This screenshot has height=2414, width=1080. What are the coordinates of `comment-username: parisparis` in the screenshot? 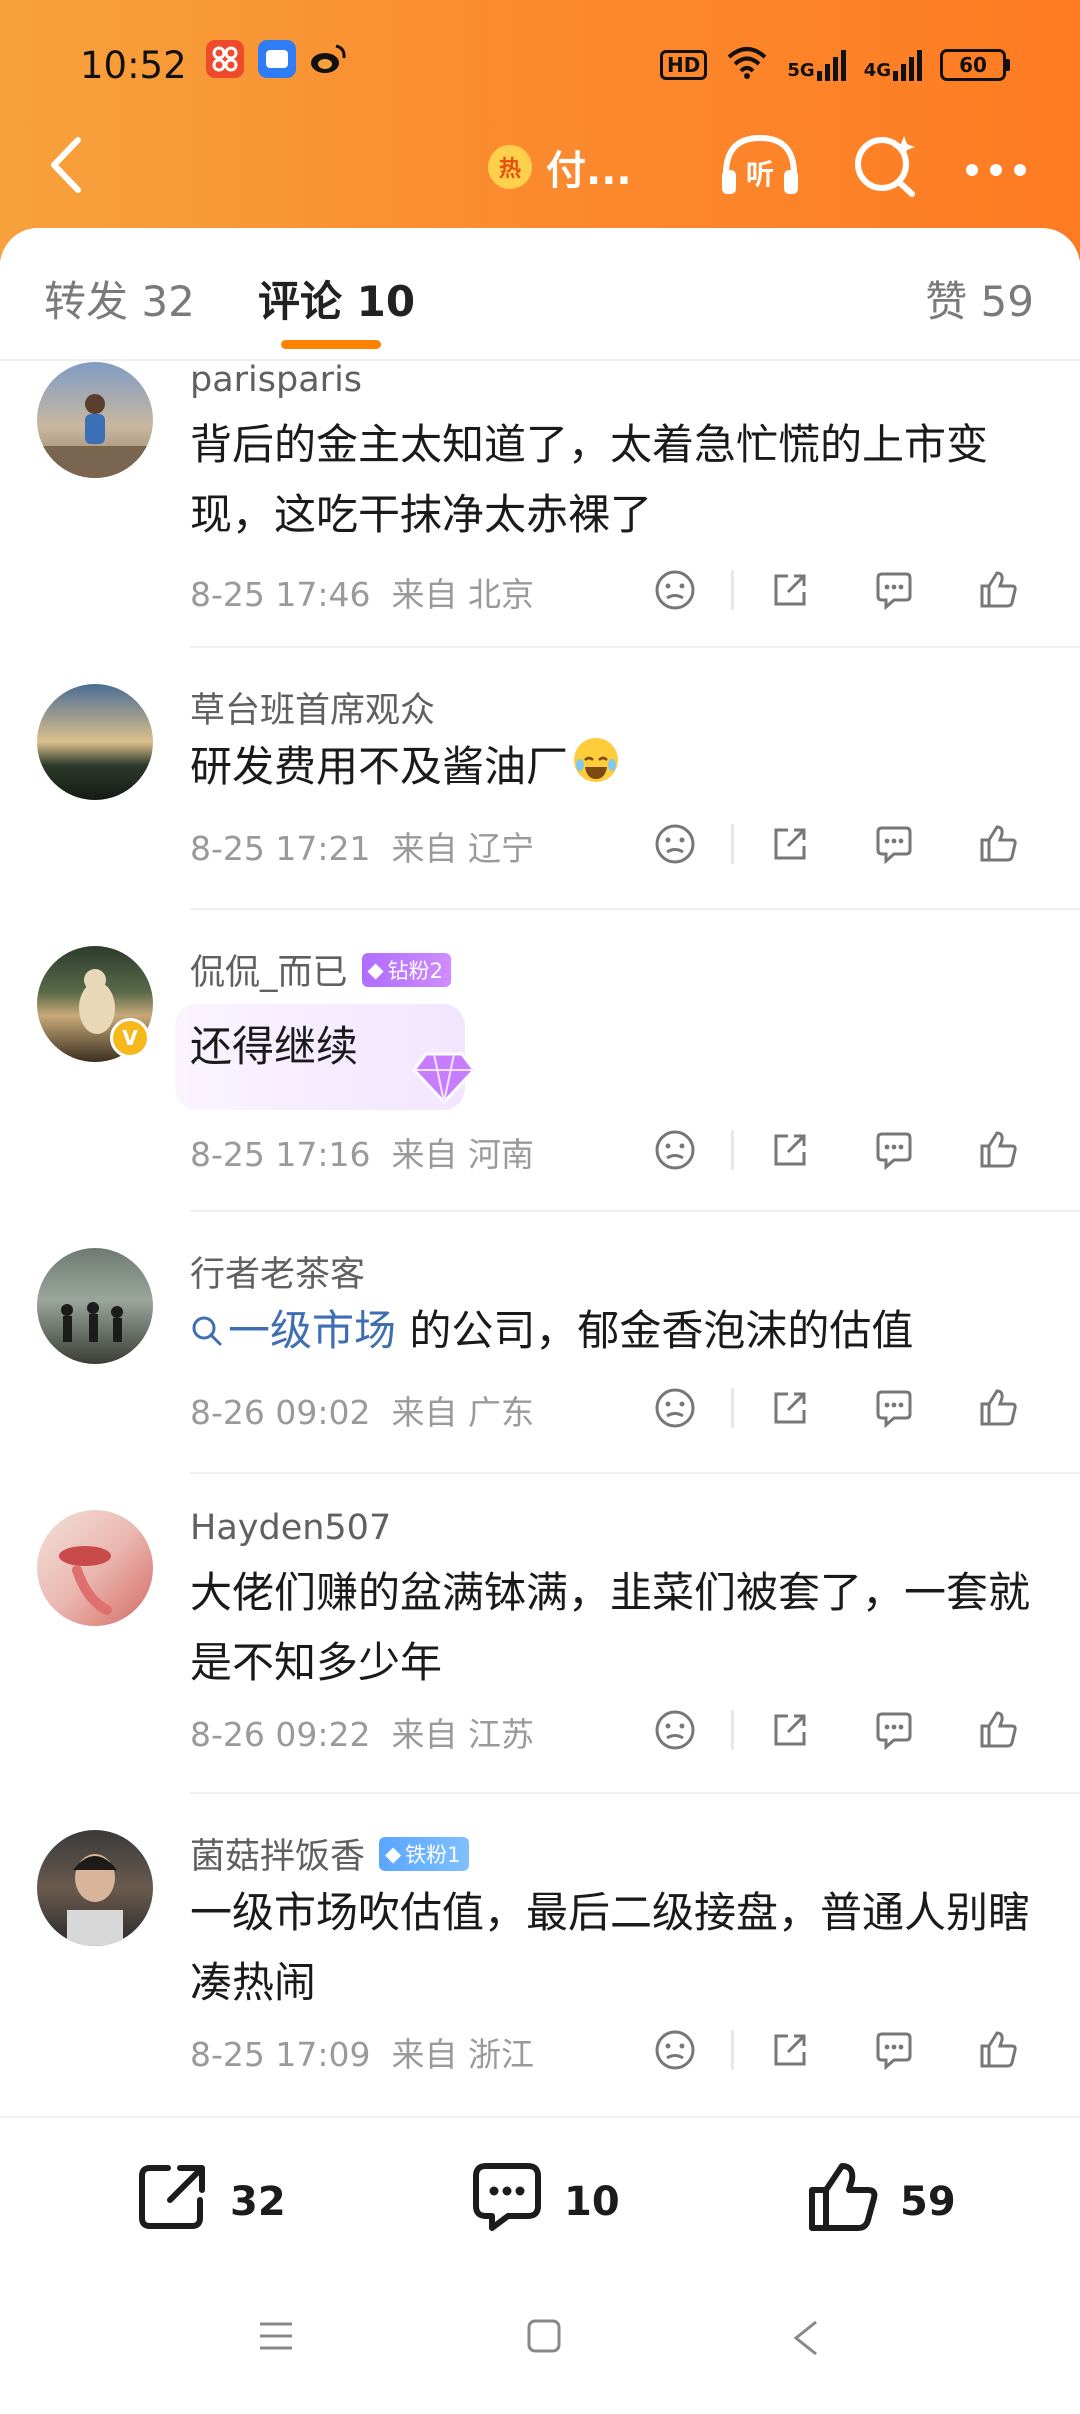 It's located at (276, 380).